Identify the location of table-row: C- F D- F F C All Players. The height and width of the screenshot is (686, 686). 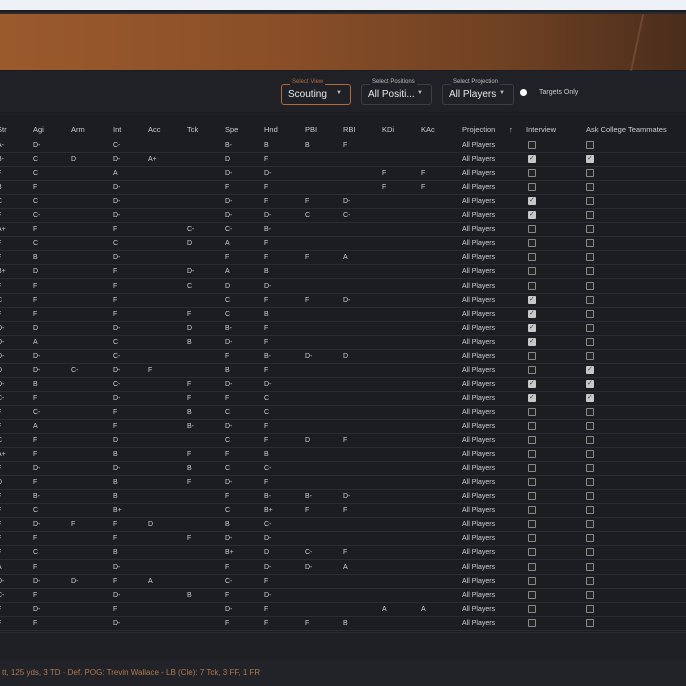
(343, 399).